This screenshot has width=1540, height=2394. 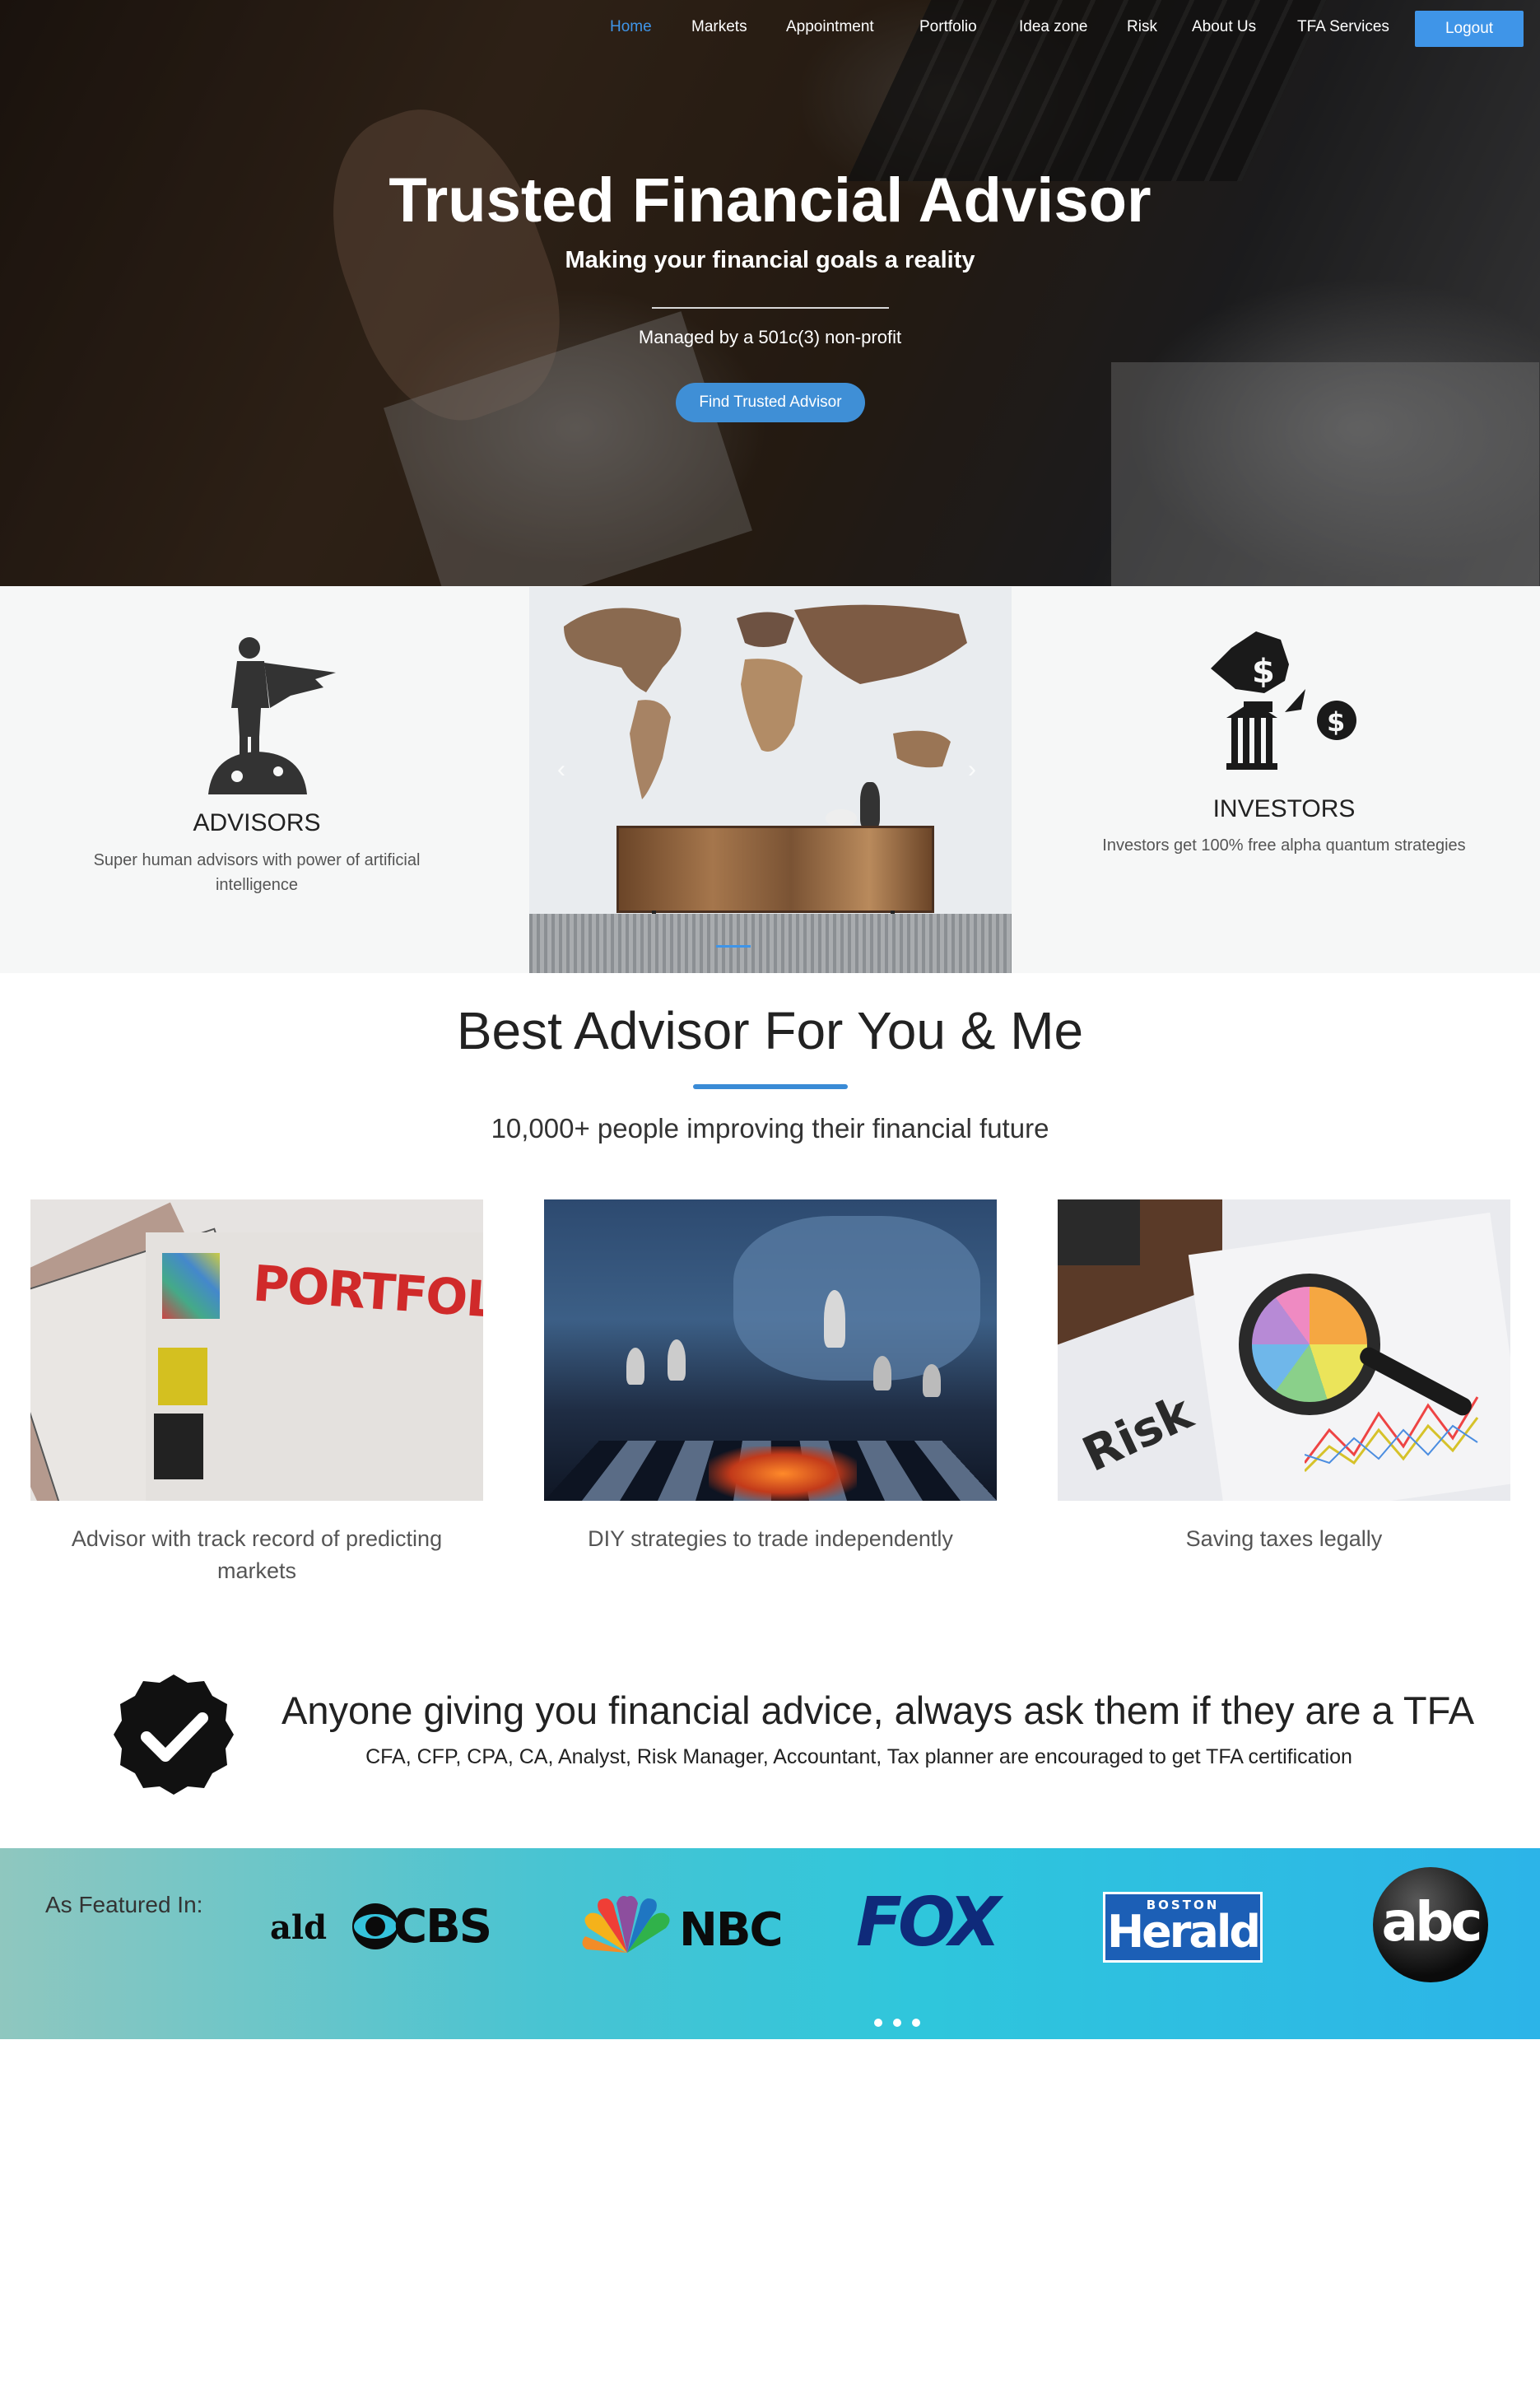 What do you see at coordinates (1469, 29) in the screenshot?
I see `logout-button: Logout` at bounding box center [1469, 29].